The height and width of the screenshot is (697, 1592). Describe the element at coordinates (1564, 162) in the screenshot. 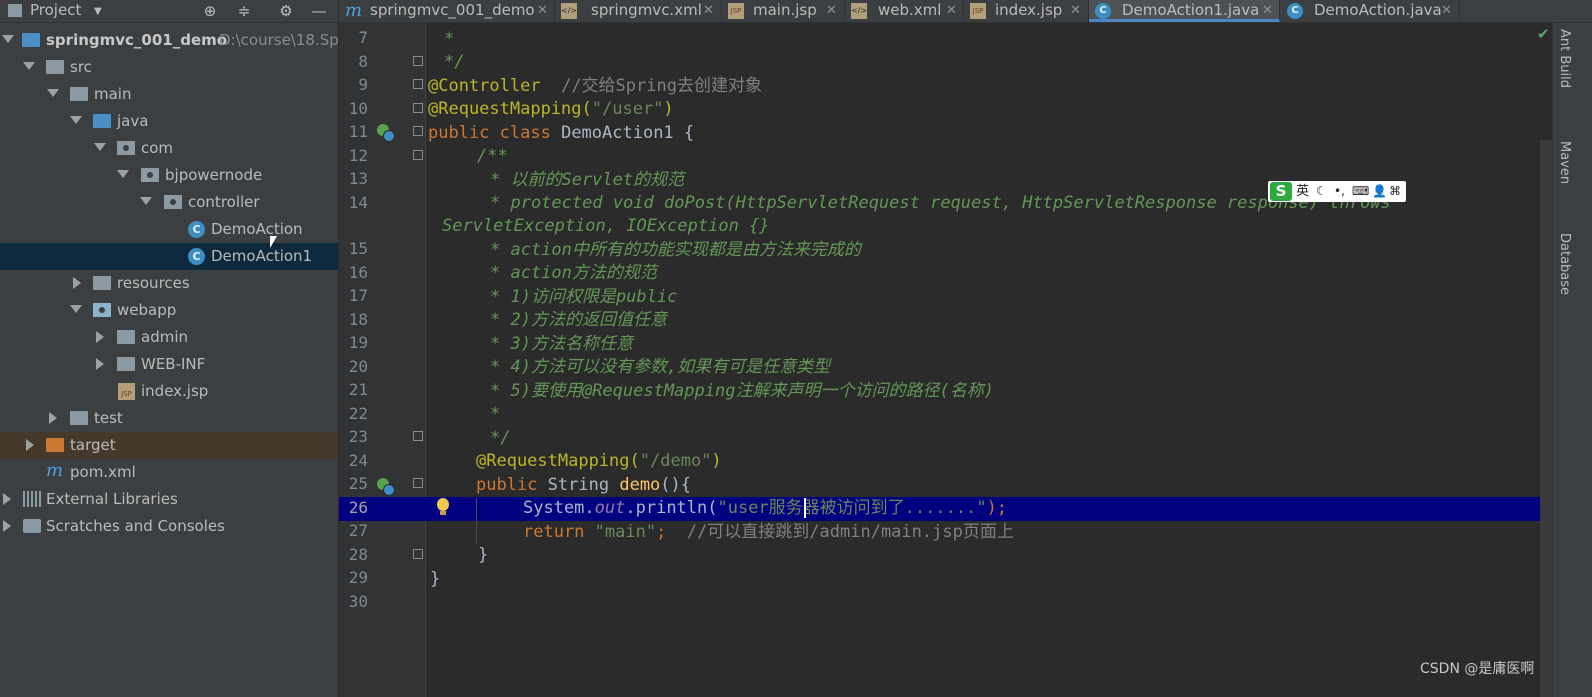

I see `tool-window-maven: Maven` at that location.